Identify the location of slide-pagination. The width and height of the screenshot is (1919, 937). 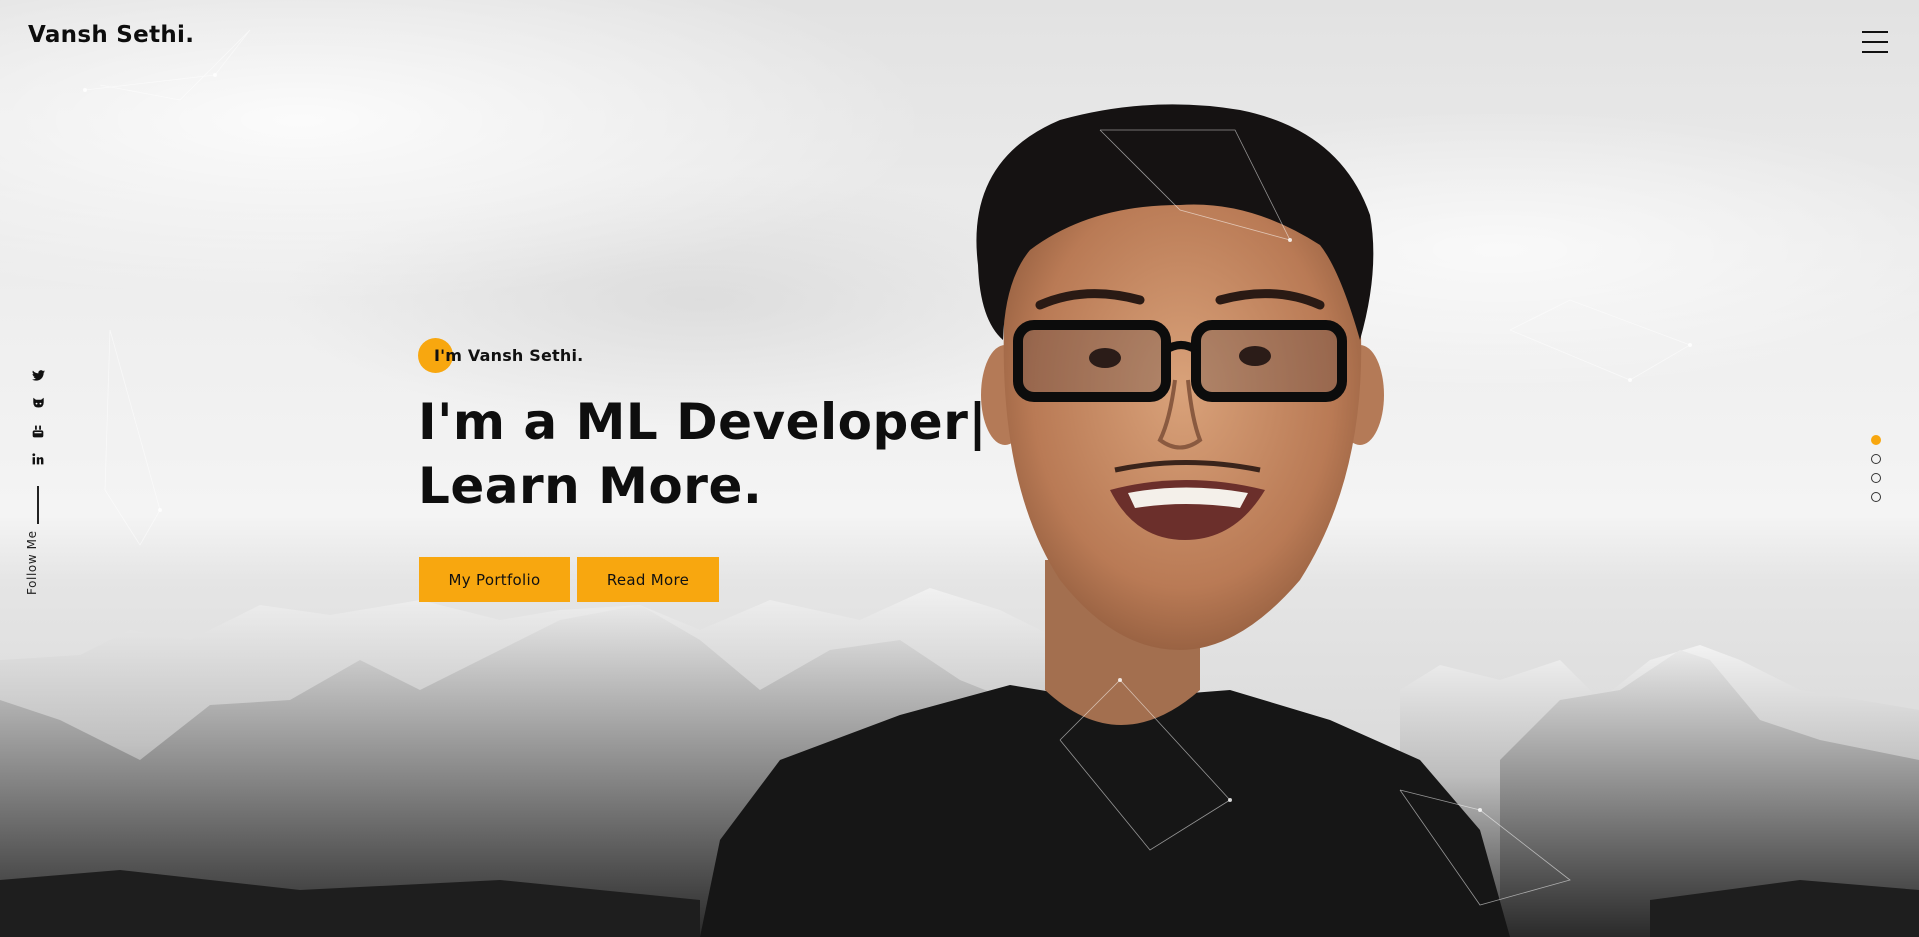
(1876, 468).